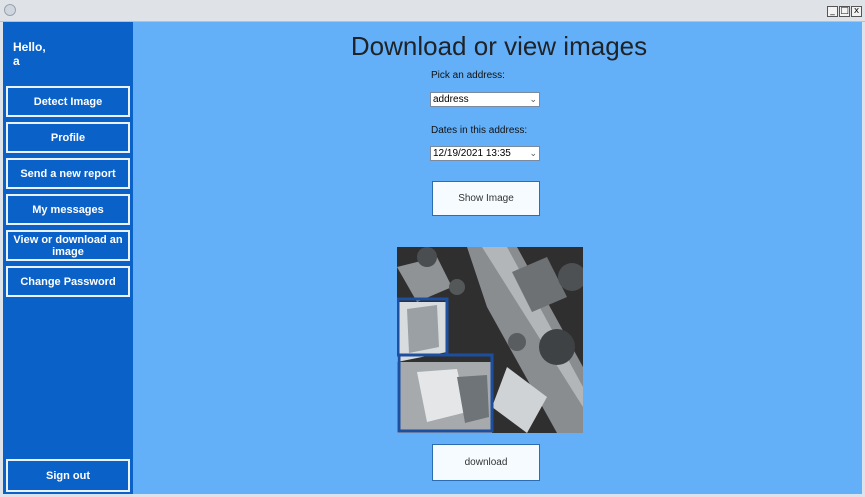 The height and width of the screenshot is (497, 865). I want to click on date-dropdown: 12/19/2021 13:35 ⌄, so click(485, 153).